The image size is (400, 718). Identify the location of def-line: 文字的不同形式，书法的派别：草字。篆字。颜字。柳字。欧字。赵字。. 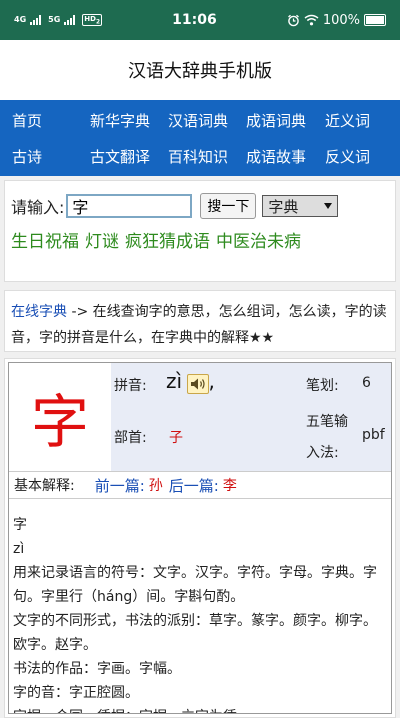
(195, 633).